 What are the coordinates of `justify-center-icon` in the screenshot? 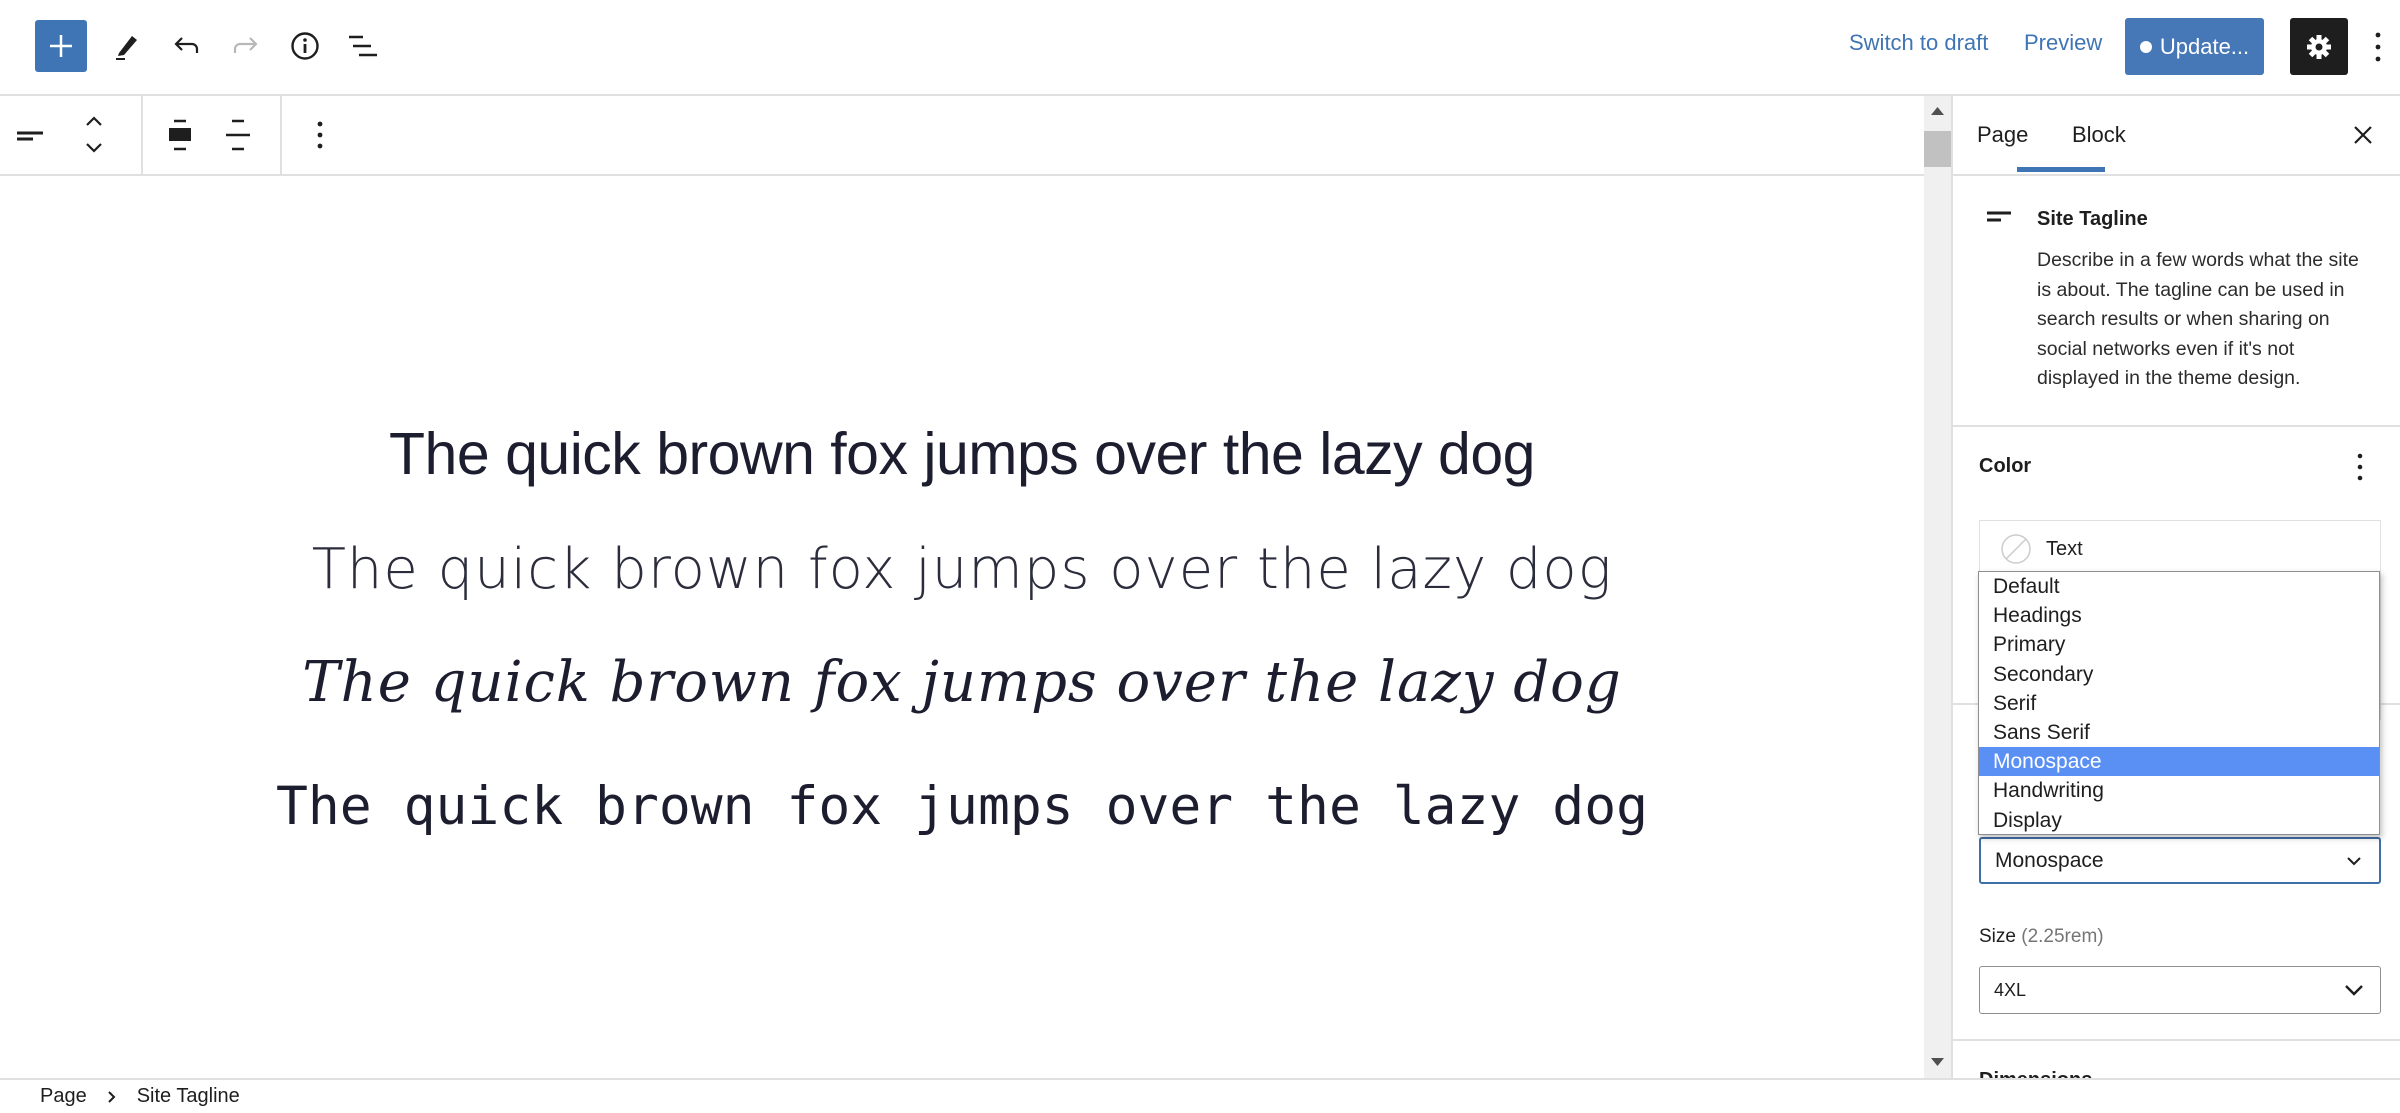 It's located at (238, 135).